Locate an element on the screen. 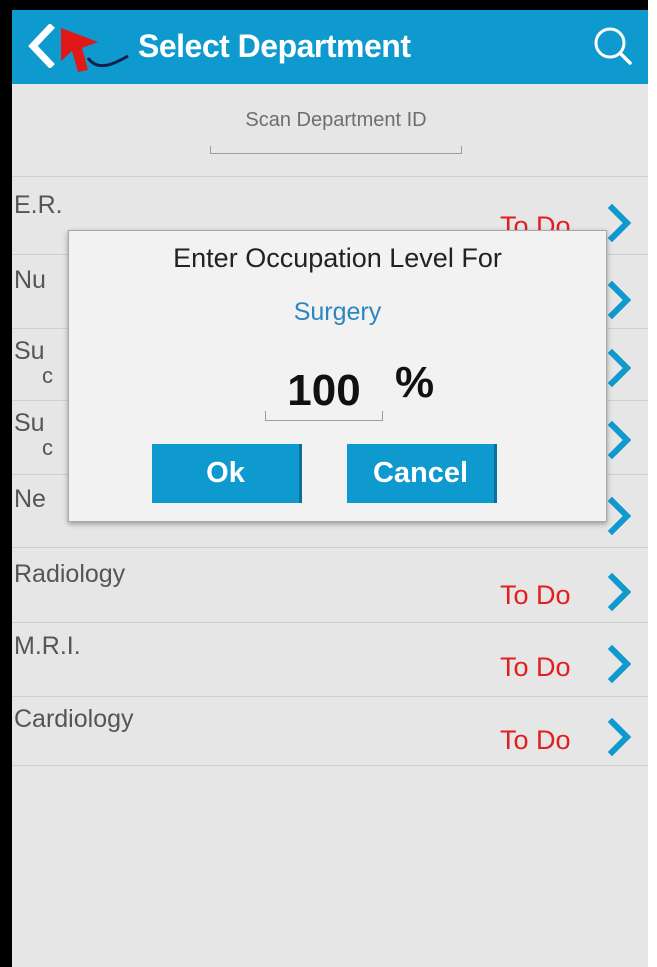 This screenshot has width=657, height=967. department-row-cardiology: Cardiology To Do is located at coordinates (330, 734).